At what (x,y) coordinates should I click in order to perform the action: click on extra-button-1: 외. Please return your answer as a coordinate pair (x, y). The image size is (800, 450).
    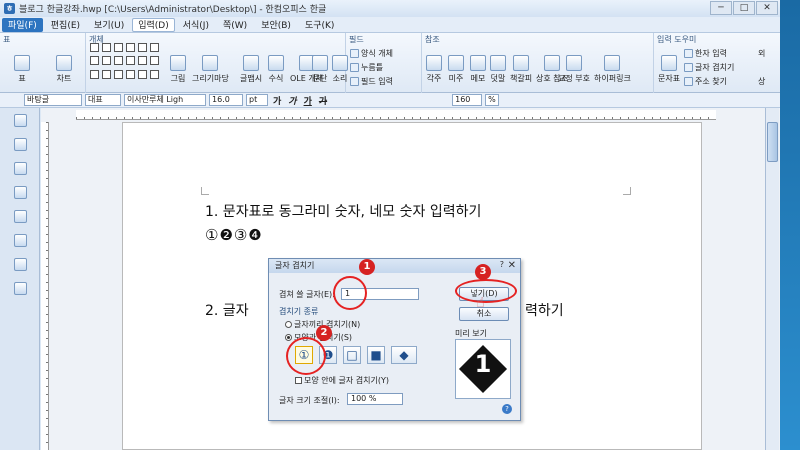
    Looking at the image, I should click on (761, 53).